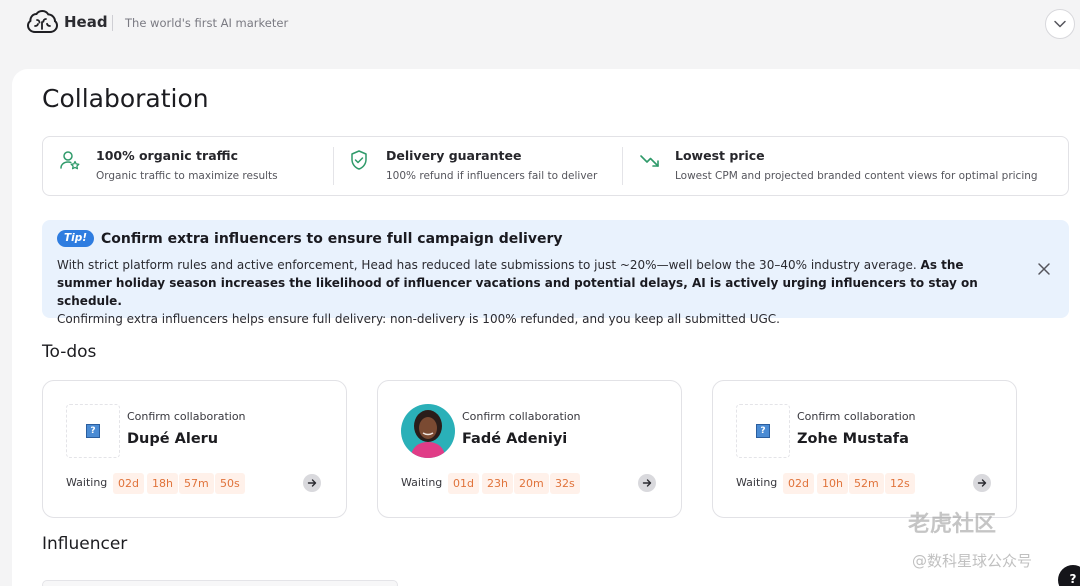  What do you see at coordinates (196, 483) in the screenshot?
I see `timer-minutes: 57m` at bounding box center [196, 483].